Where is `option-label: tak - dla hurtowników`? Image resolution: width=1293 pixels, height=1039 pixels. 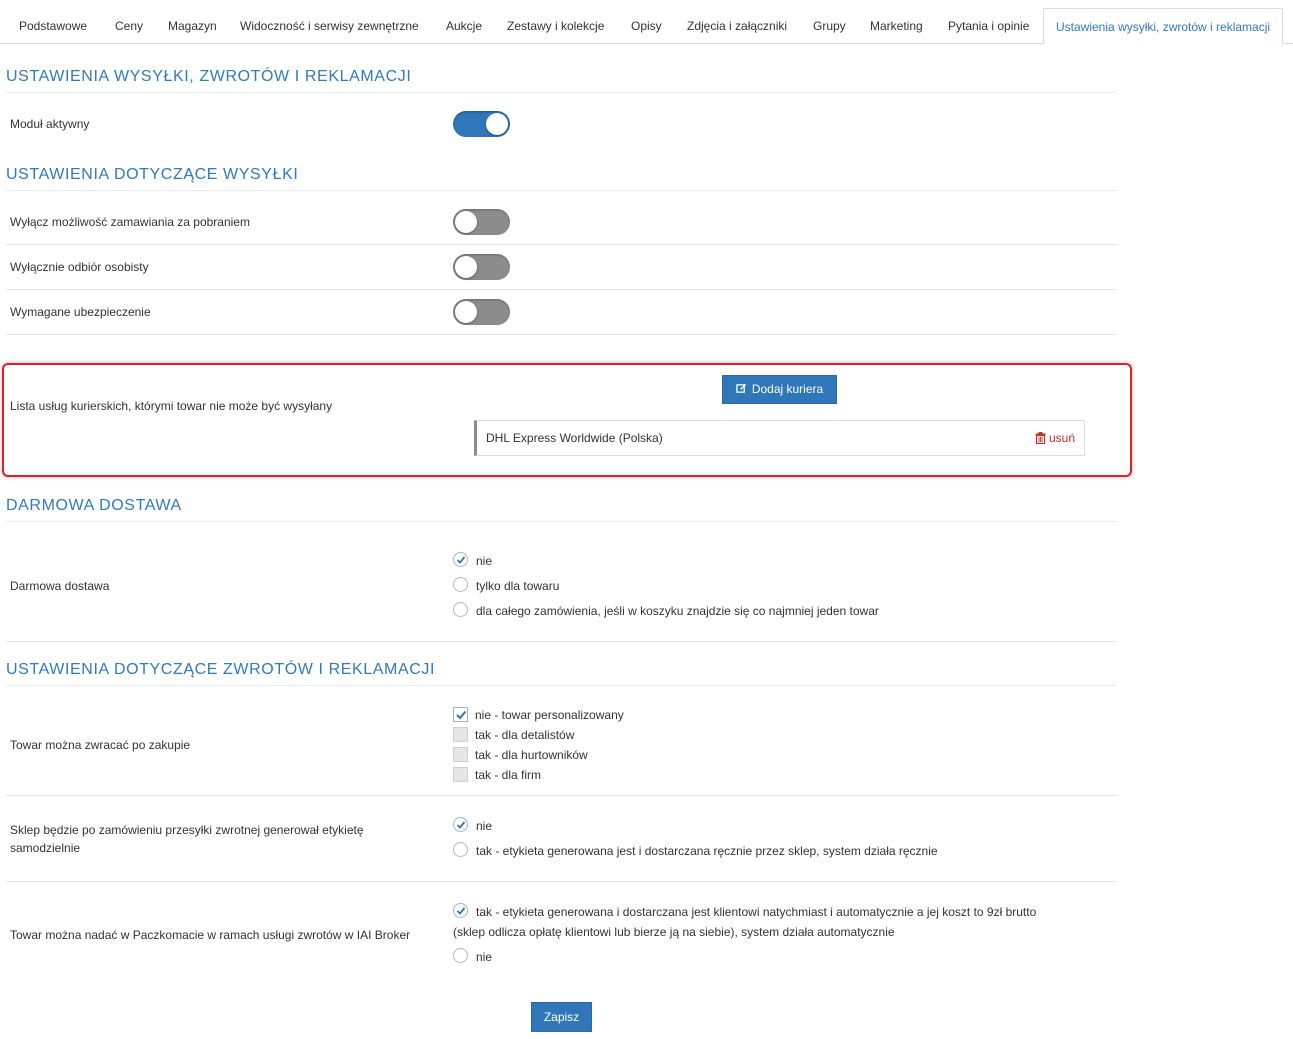
option-label: tak - dla hurtowników is located at coordinates (531, 755).